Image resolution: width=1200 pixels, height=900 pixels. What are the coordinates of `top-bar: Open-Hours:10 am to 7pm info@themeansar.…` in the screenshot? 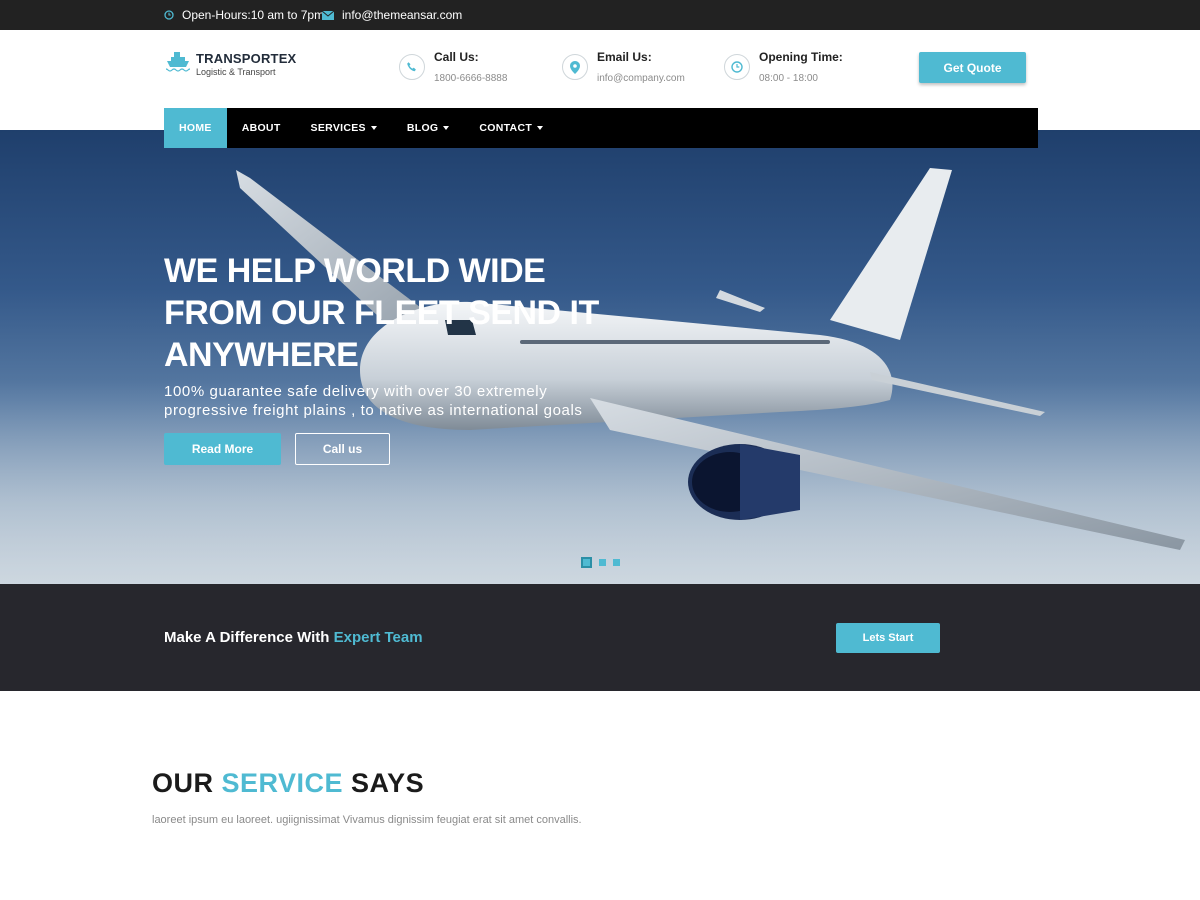 It's located at (600, 15).